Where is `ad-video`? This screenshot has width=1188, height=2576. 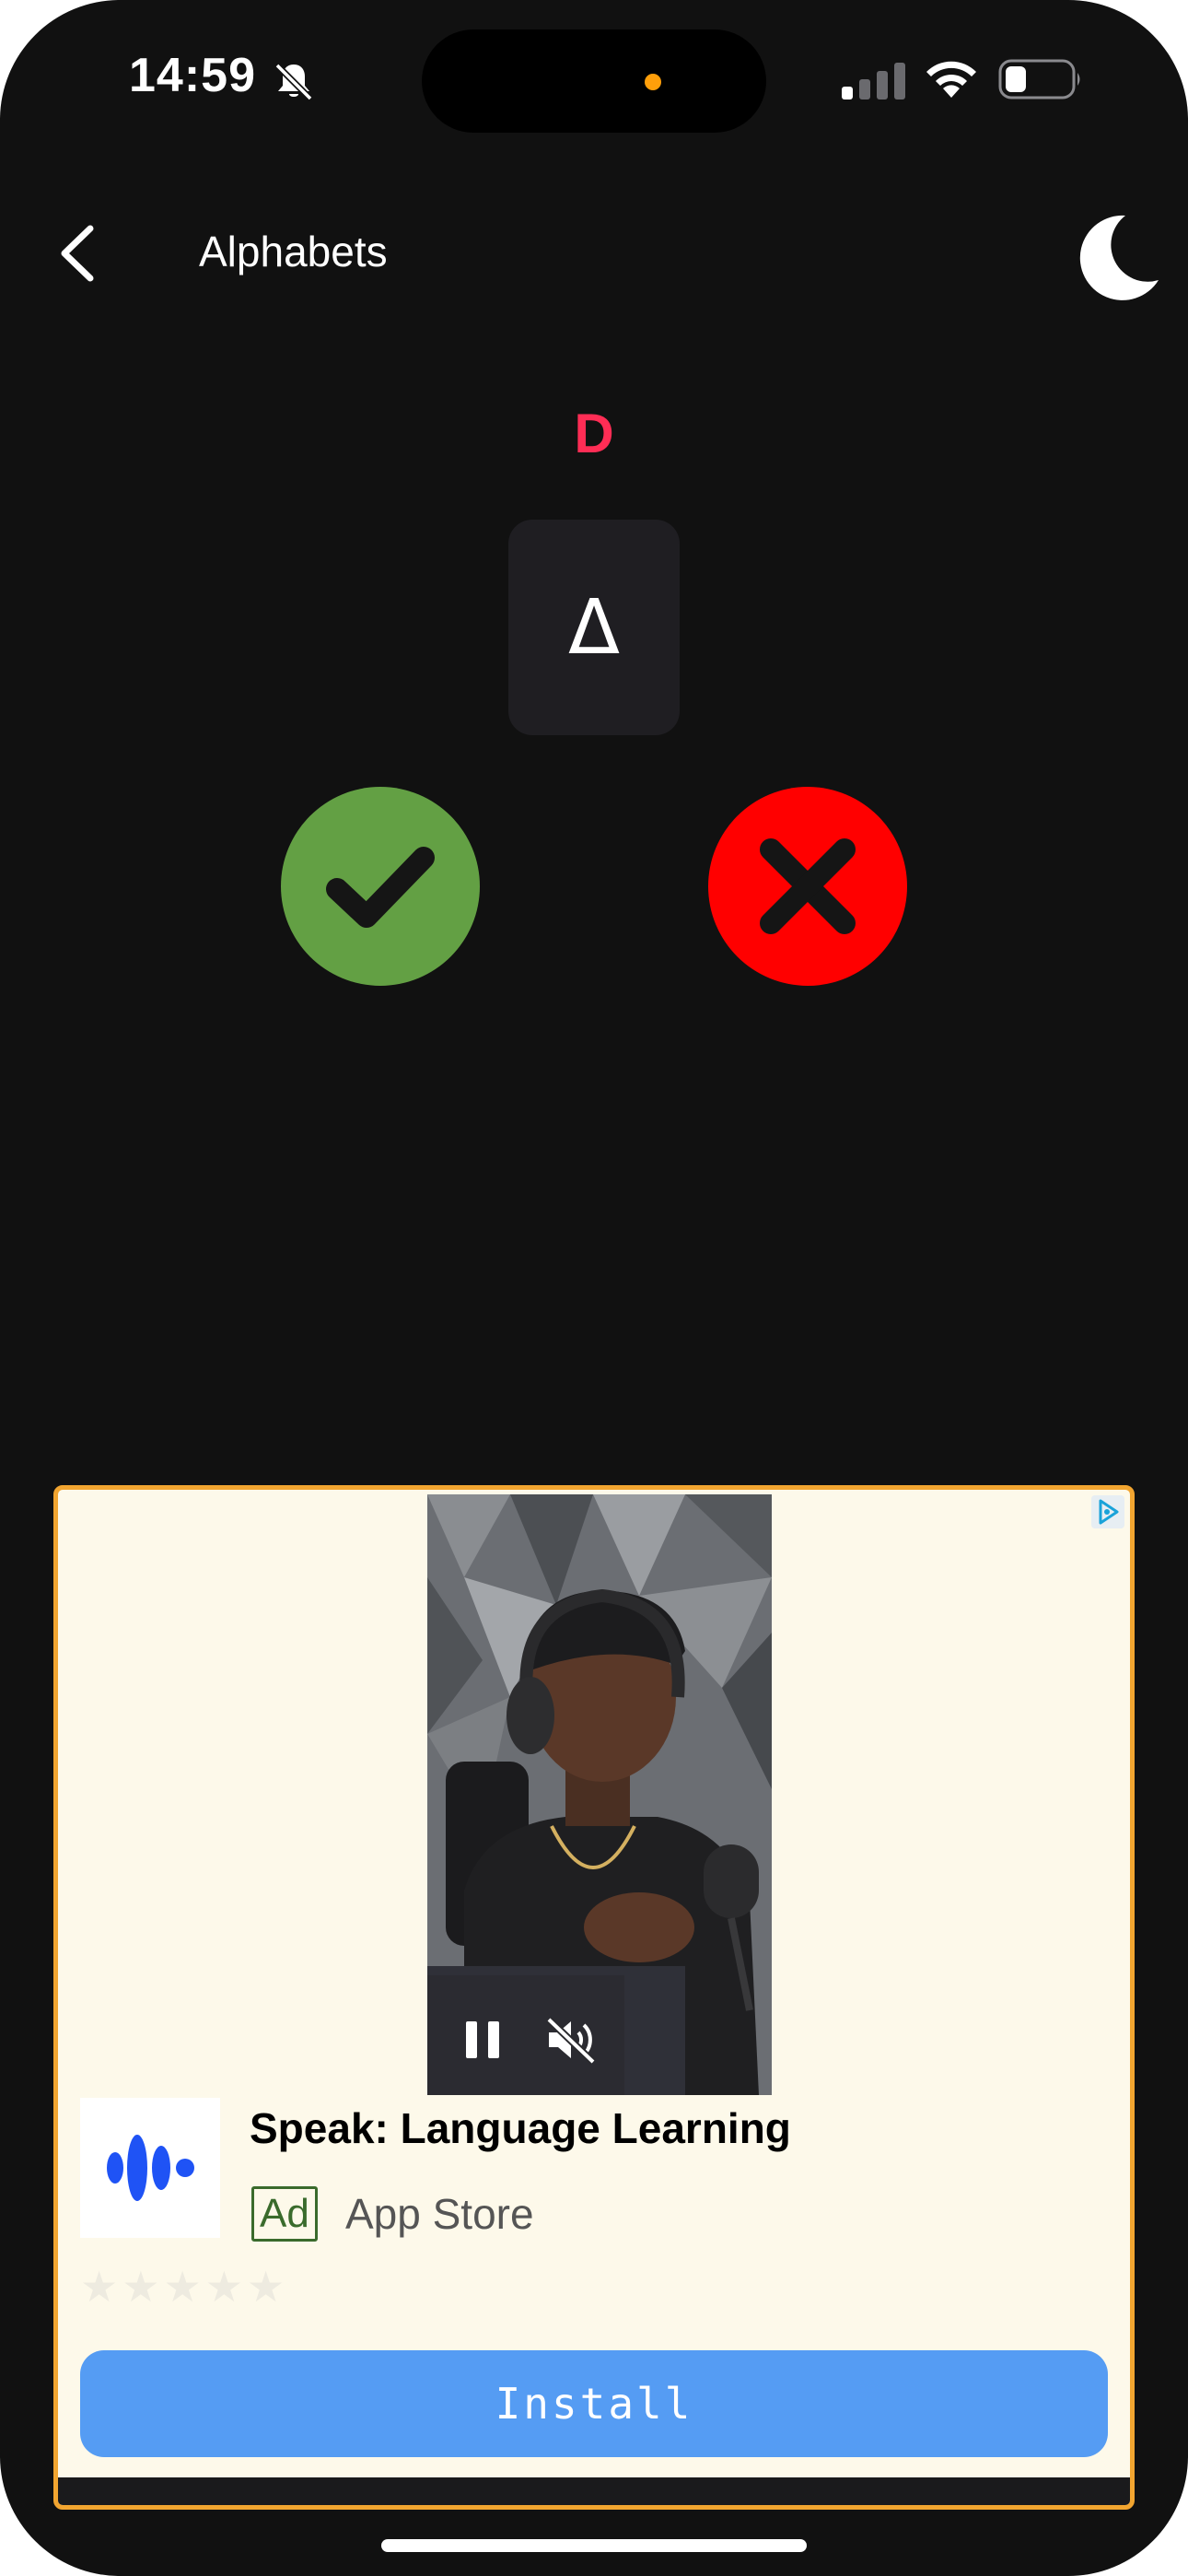
ad-video is located at coordinates (599, 1794).